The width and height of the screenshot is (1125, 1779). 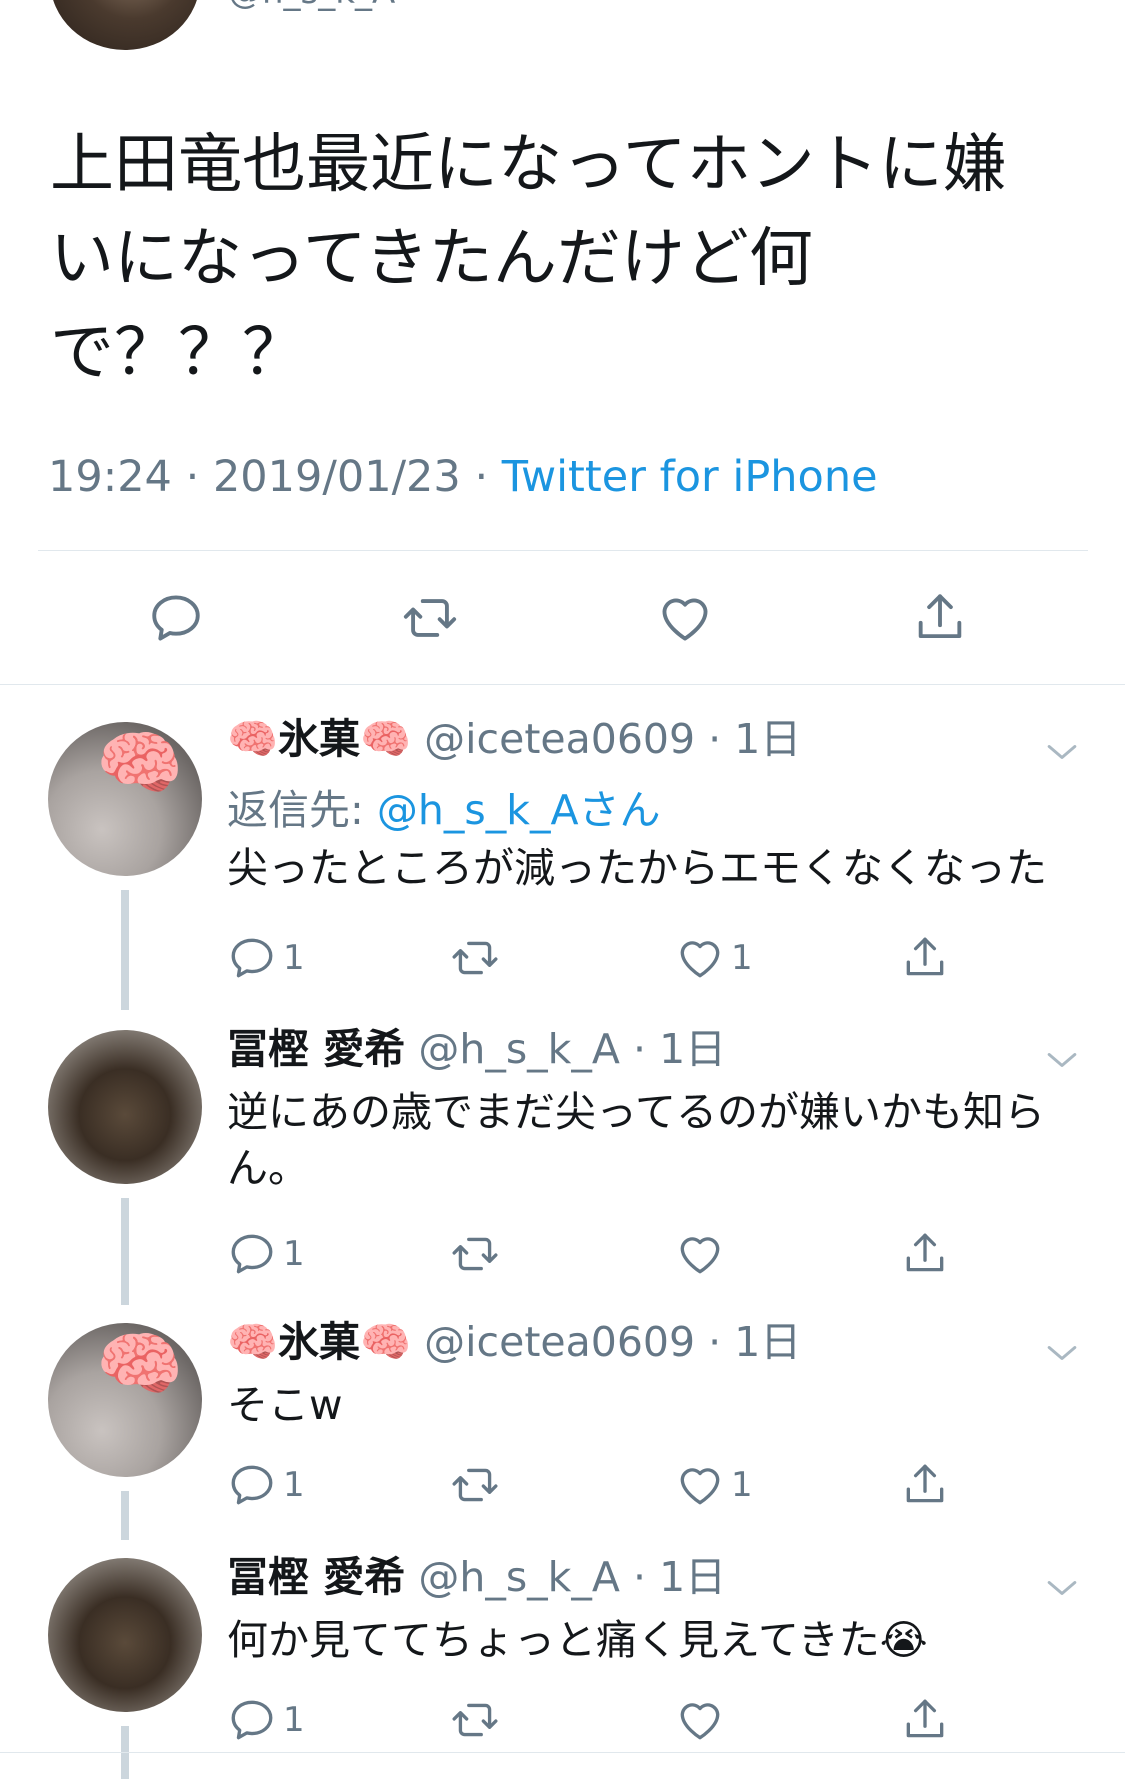 I want to click on reply-header: 冨樫 愛希 @h_s_k_A · 1日, so click(x=476, y=1577).